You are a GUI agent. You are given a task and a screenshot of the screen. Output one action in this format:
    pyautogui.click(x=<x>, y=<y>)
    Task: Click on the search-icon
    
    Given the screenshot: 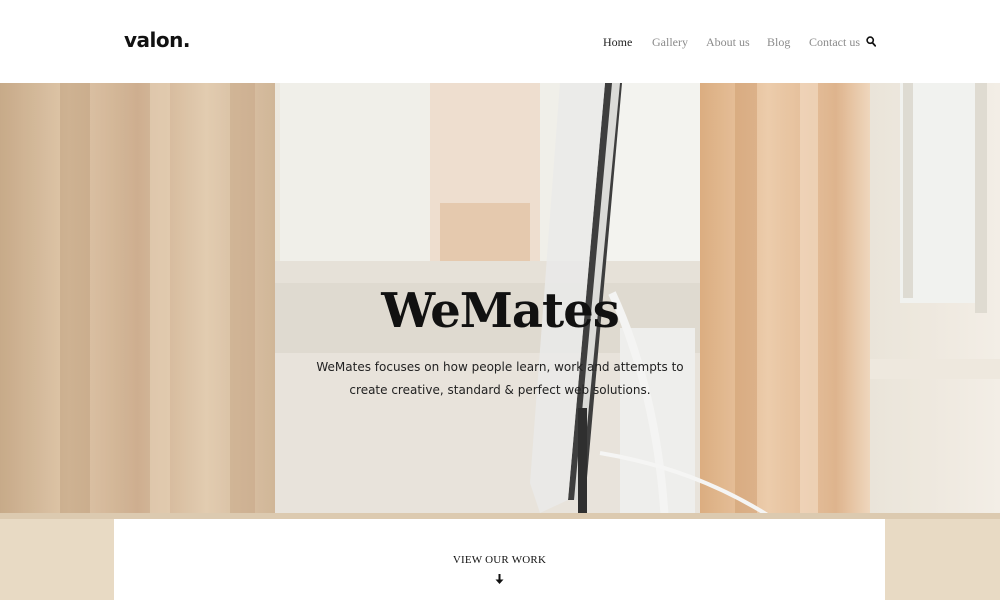 What is the action you would take?
    pyautogui.click(x=871, y=41)
    